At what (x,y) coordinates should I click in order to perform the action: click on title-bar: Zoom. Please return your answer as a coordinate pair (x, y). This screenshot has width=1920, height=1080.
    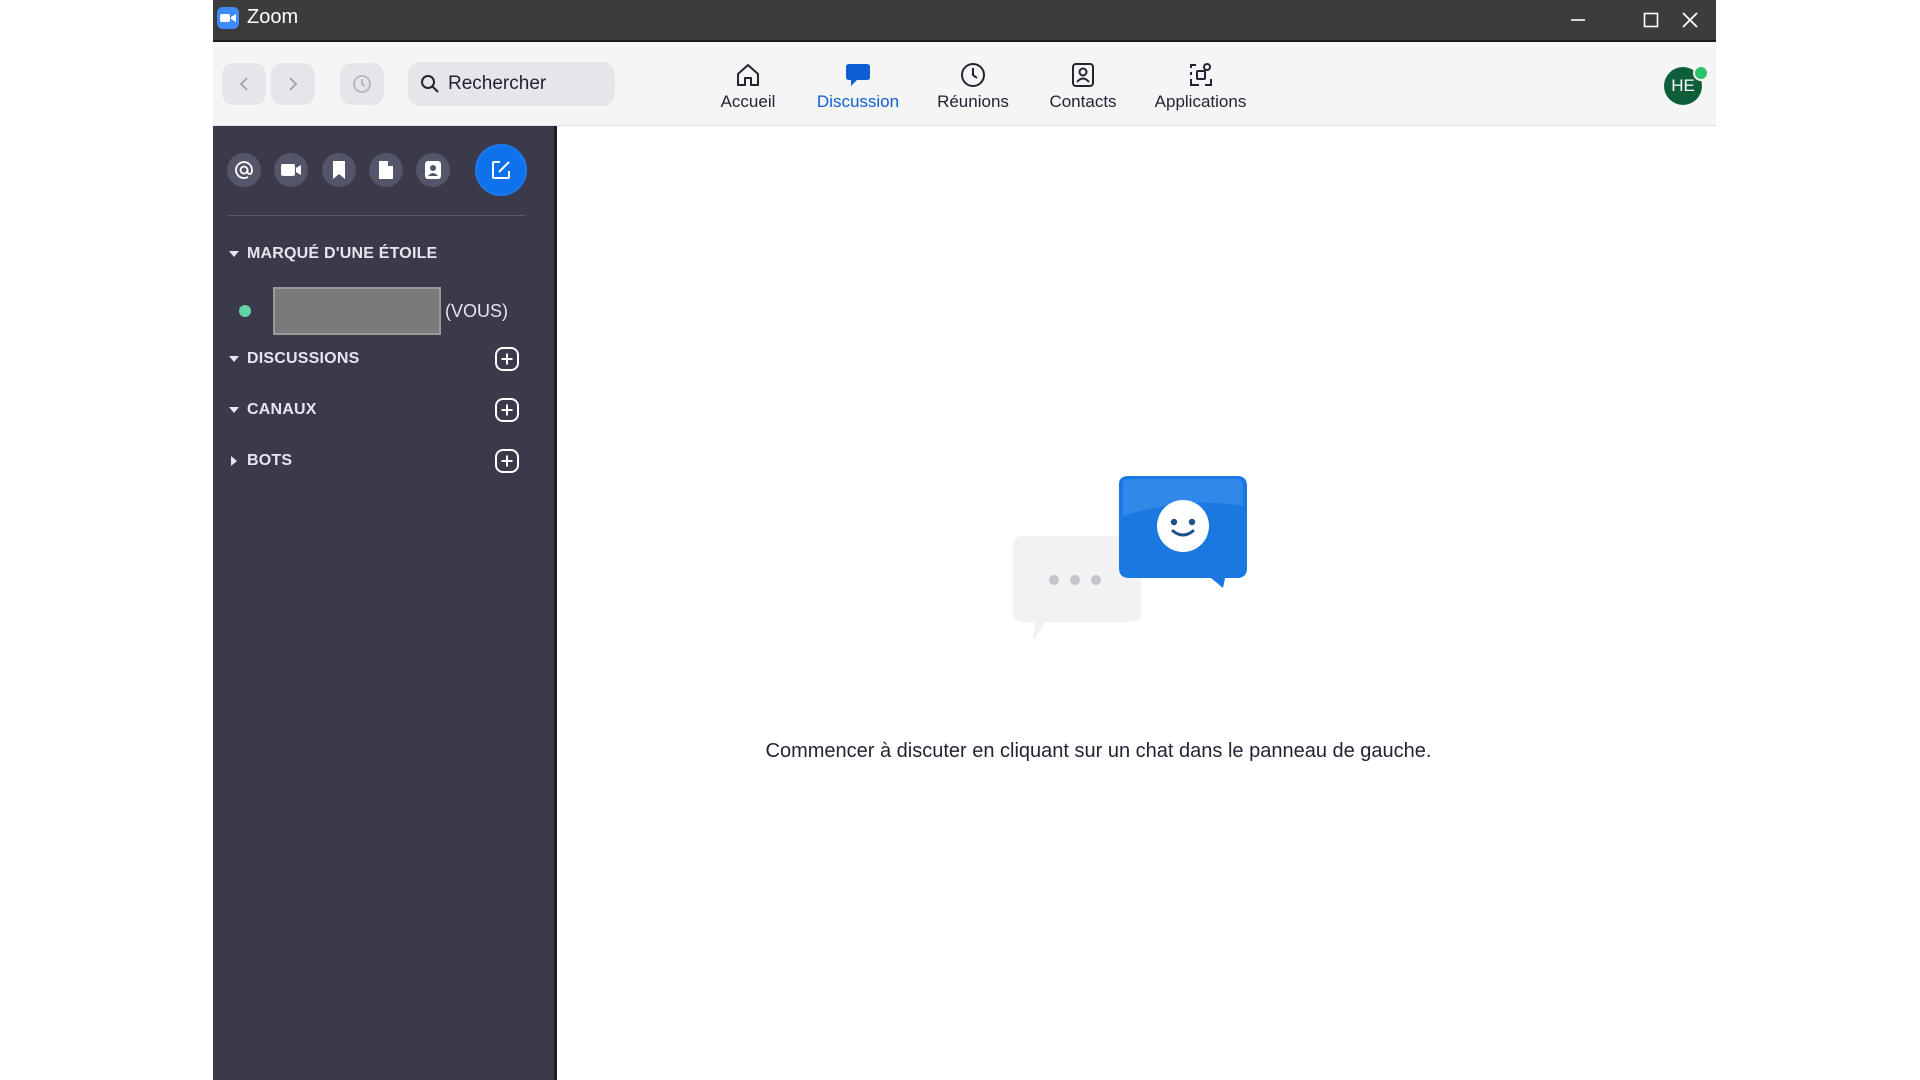
    Looking at the image, I should click on (964, 21).